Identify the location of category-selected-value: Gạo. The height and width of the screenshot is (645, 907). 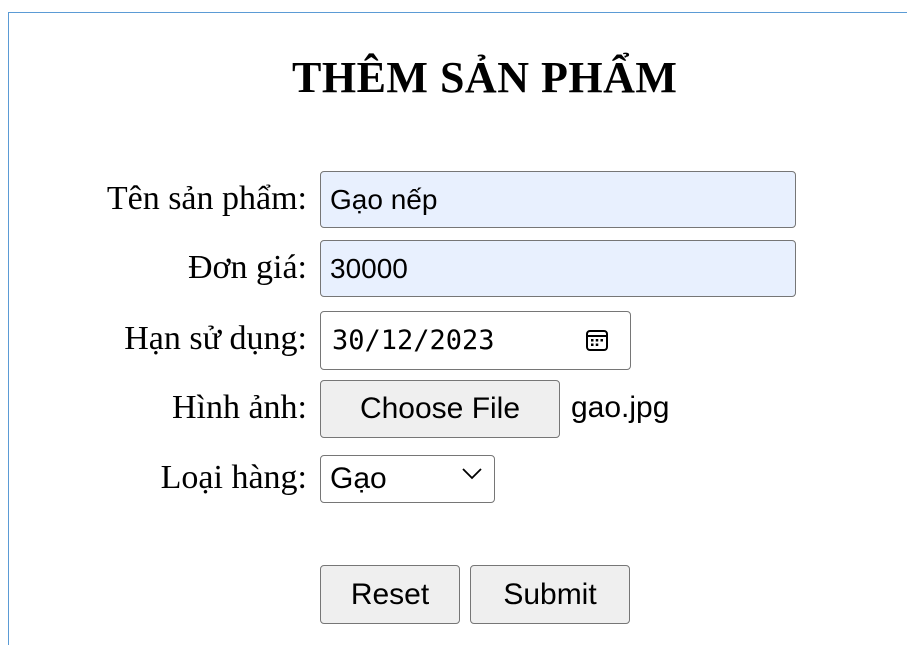
(358, 478).